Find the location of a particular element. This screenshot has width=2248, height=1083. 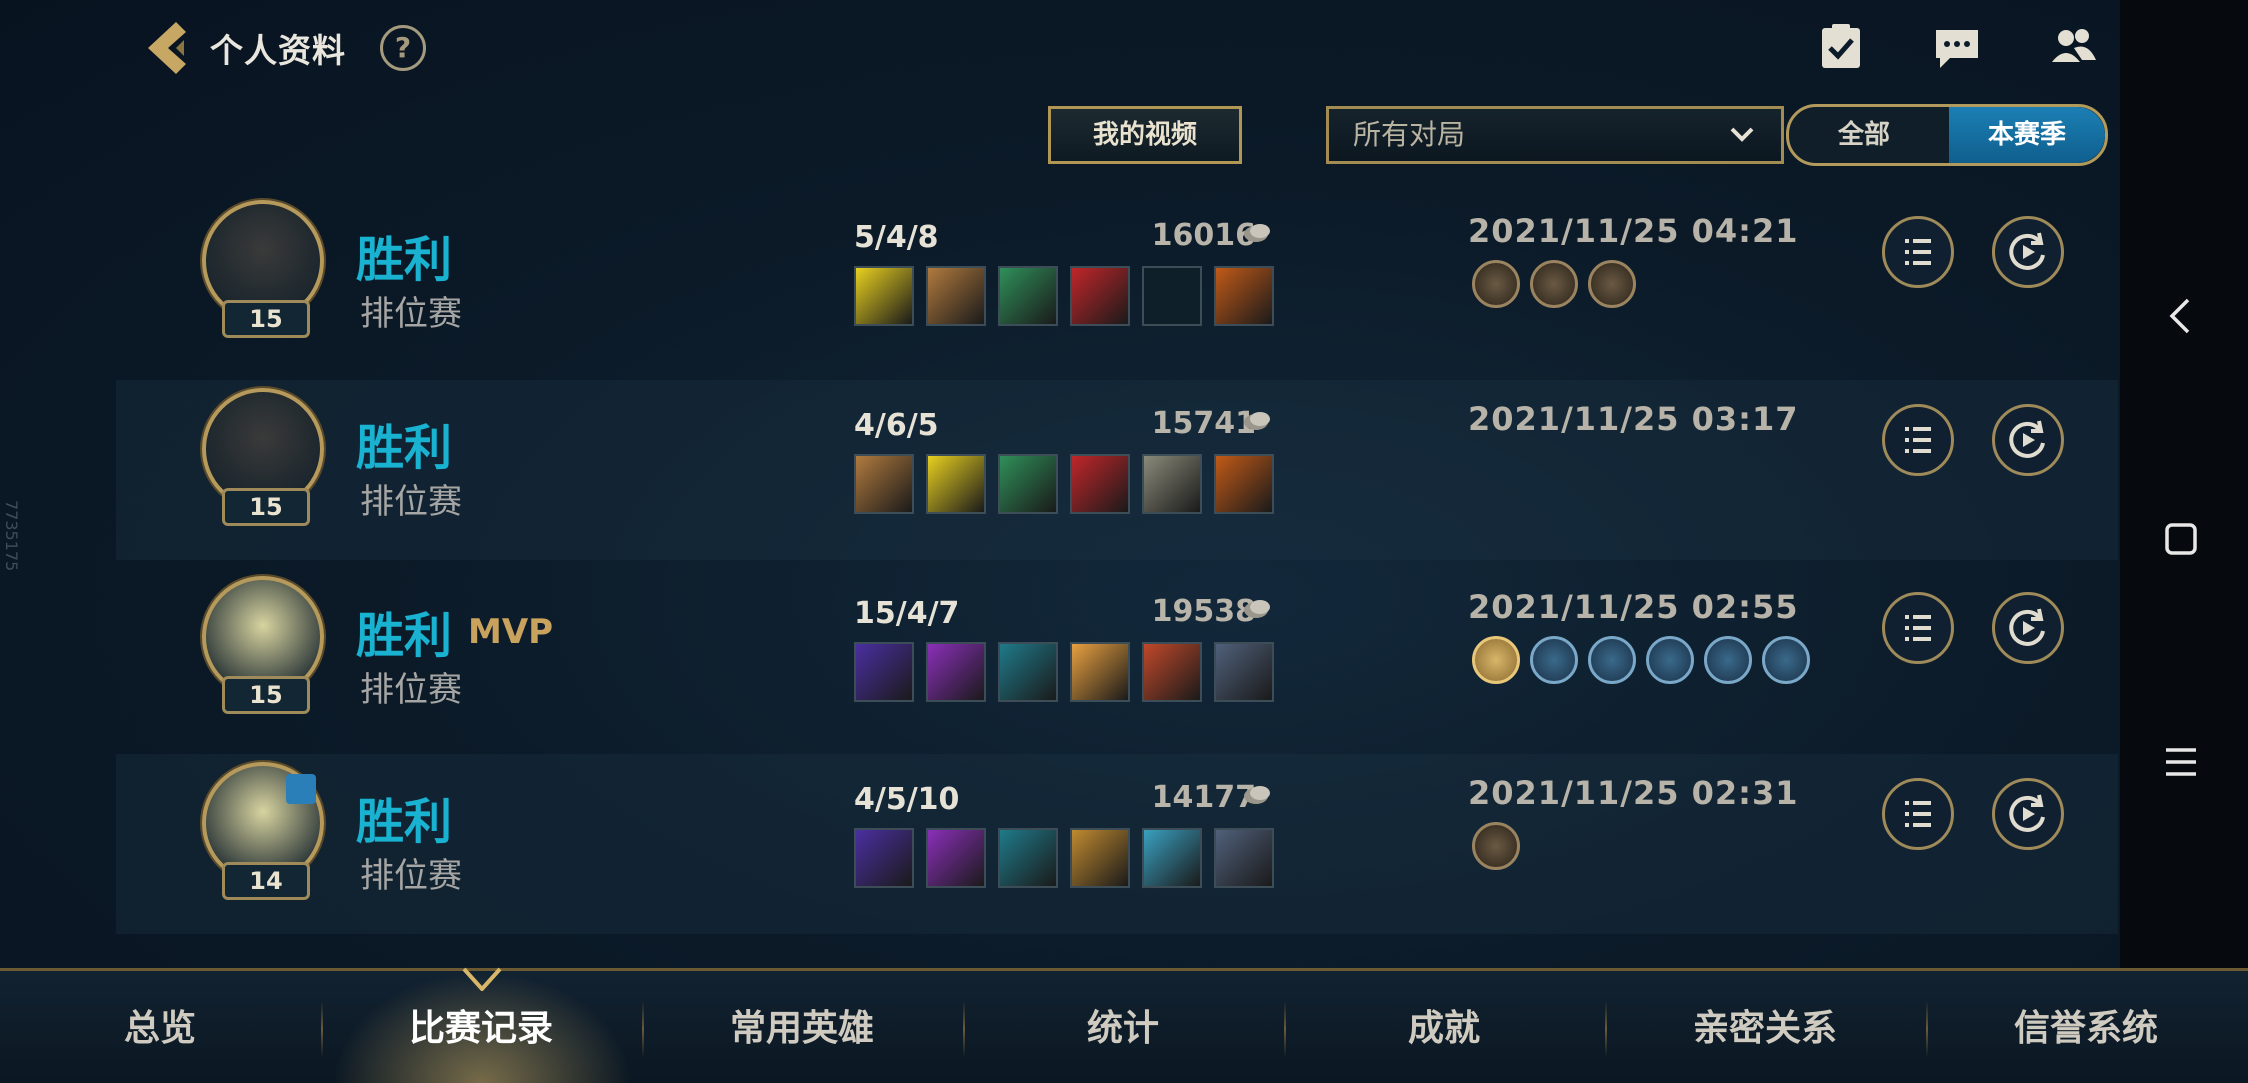

system-back-icon is located at coordinates (2181, 316).